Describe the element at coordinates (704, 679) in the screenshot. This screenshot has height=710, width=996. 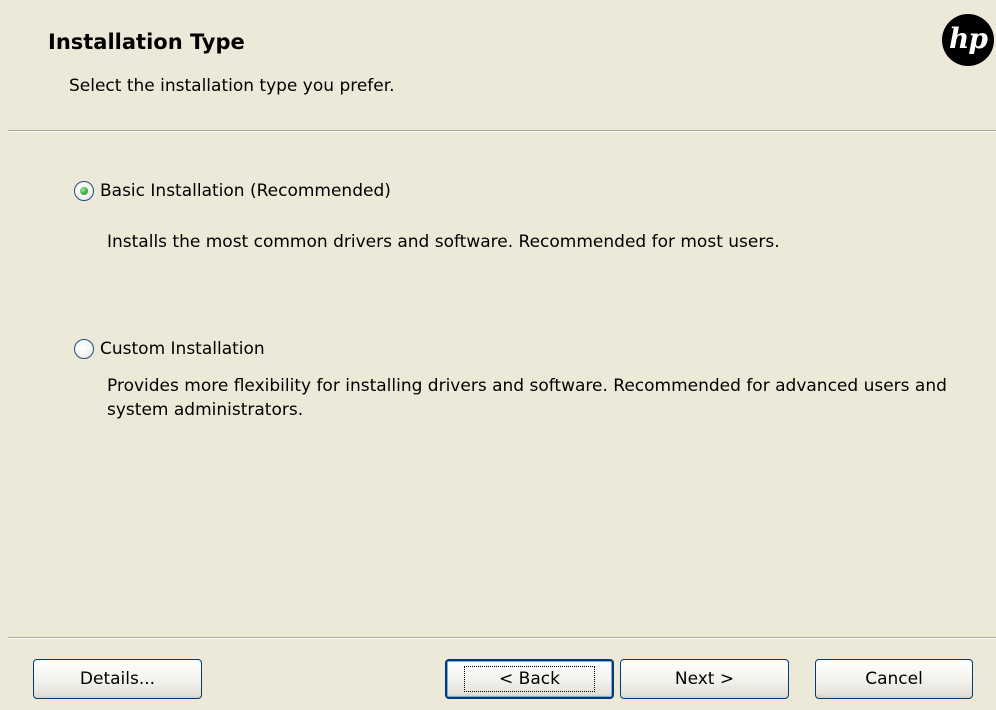
I see `next-button: Next >` at that location.